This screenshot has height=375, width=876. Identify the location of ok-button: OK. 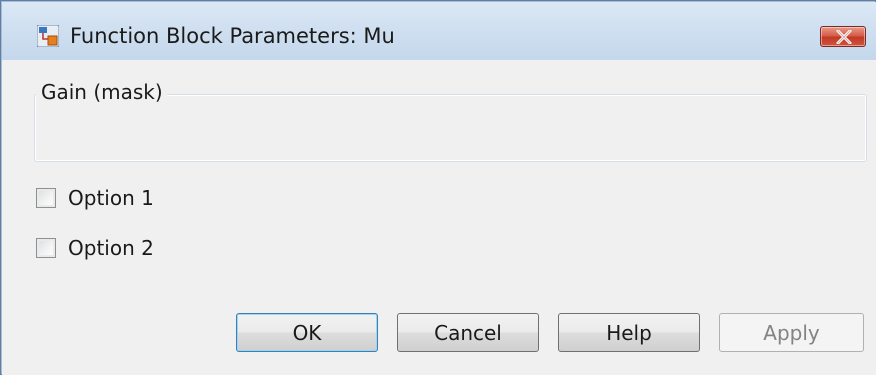
(307, 332).